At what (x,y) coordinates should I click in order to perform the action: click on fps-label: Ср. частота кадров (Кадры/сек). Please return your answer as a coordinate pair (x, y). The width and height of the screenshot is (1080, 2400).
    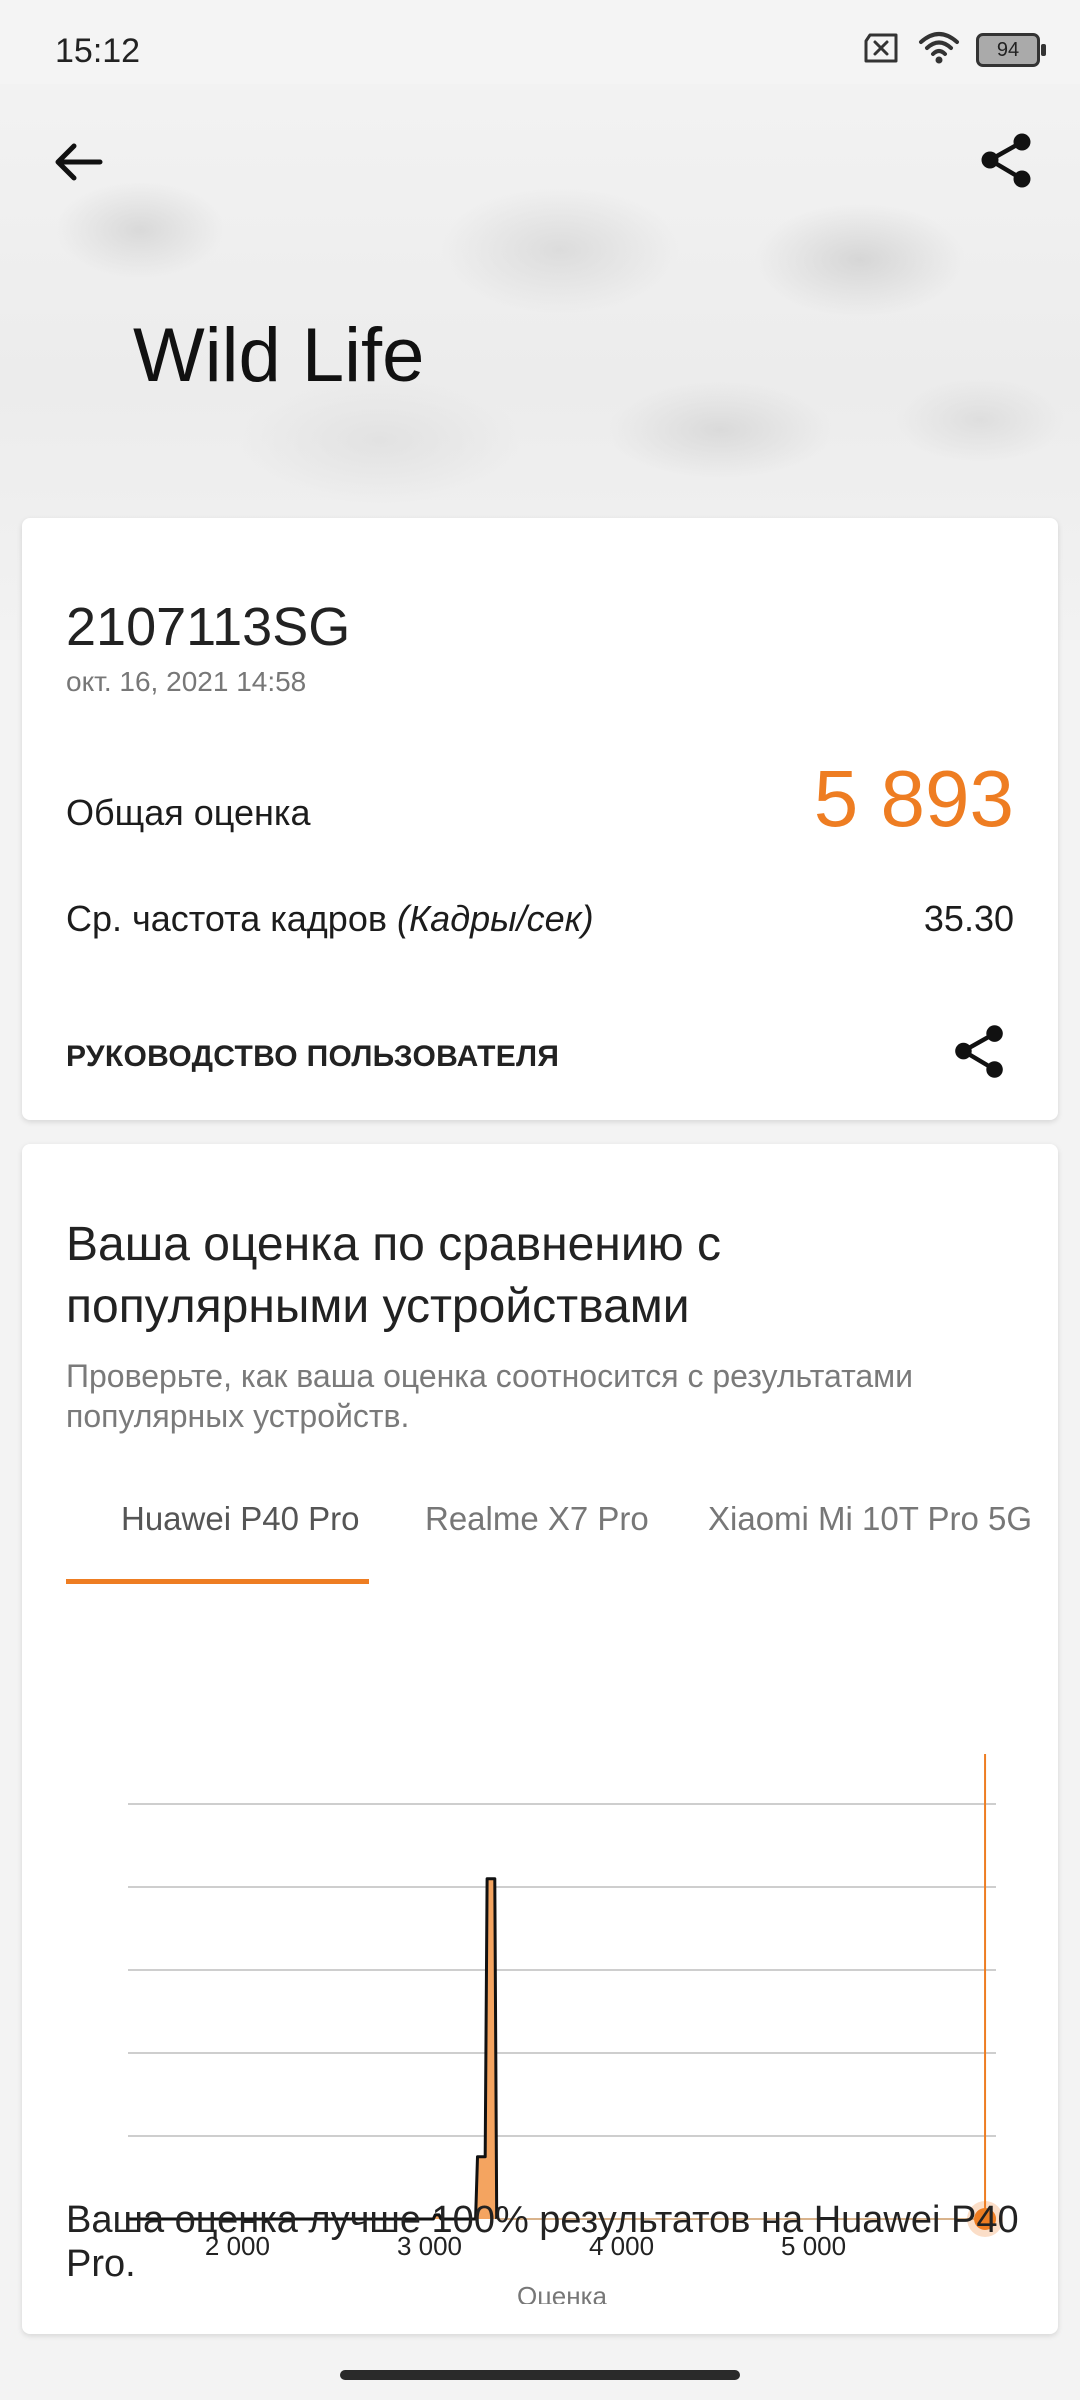
    Looking at the image, I should click on (330, 919).